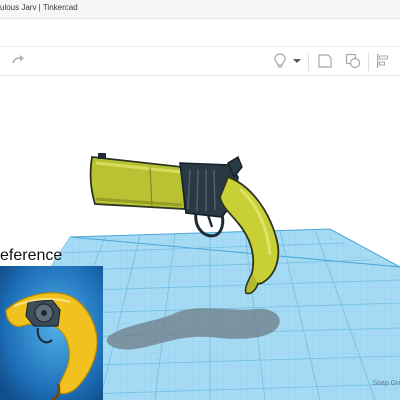 The height and width of the screenshot is (400, 400). Describe the element at coordinates (200, 9) in the screenshot. I see `browser-title-bar: ulous Jarv | Tinkercad` at that location.